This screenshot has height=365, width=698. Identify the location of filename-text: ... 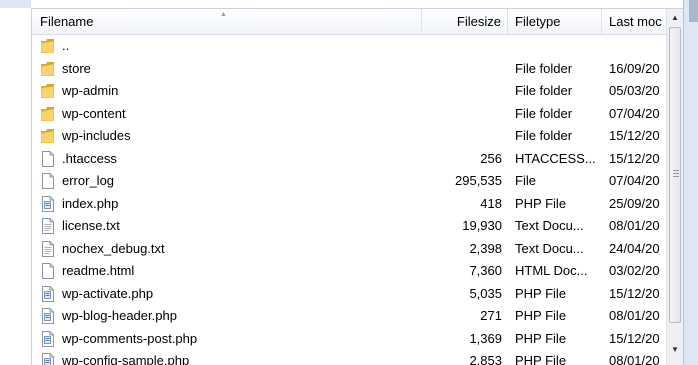
(66, 45).